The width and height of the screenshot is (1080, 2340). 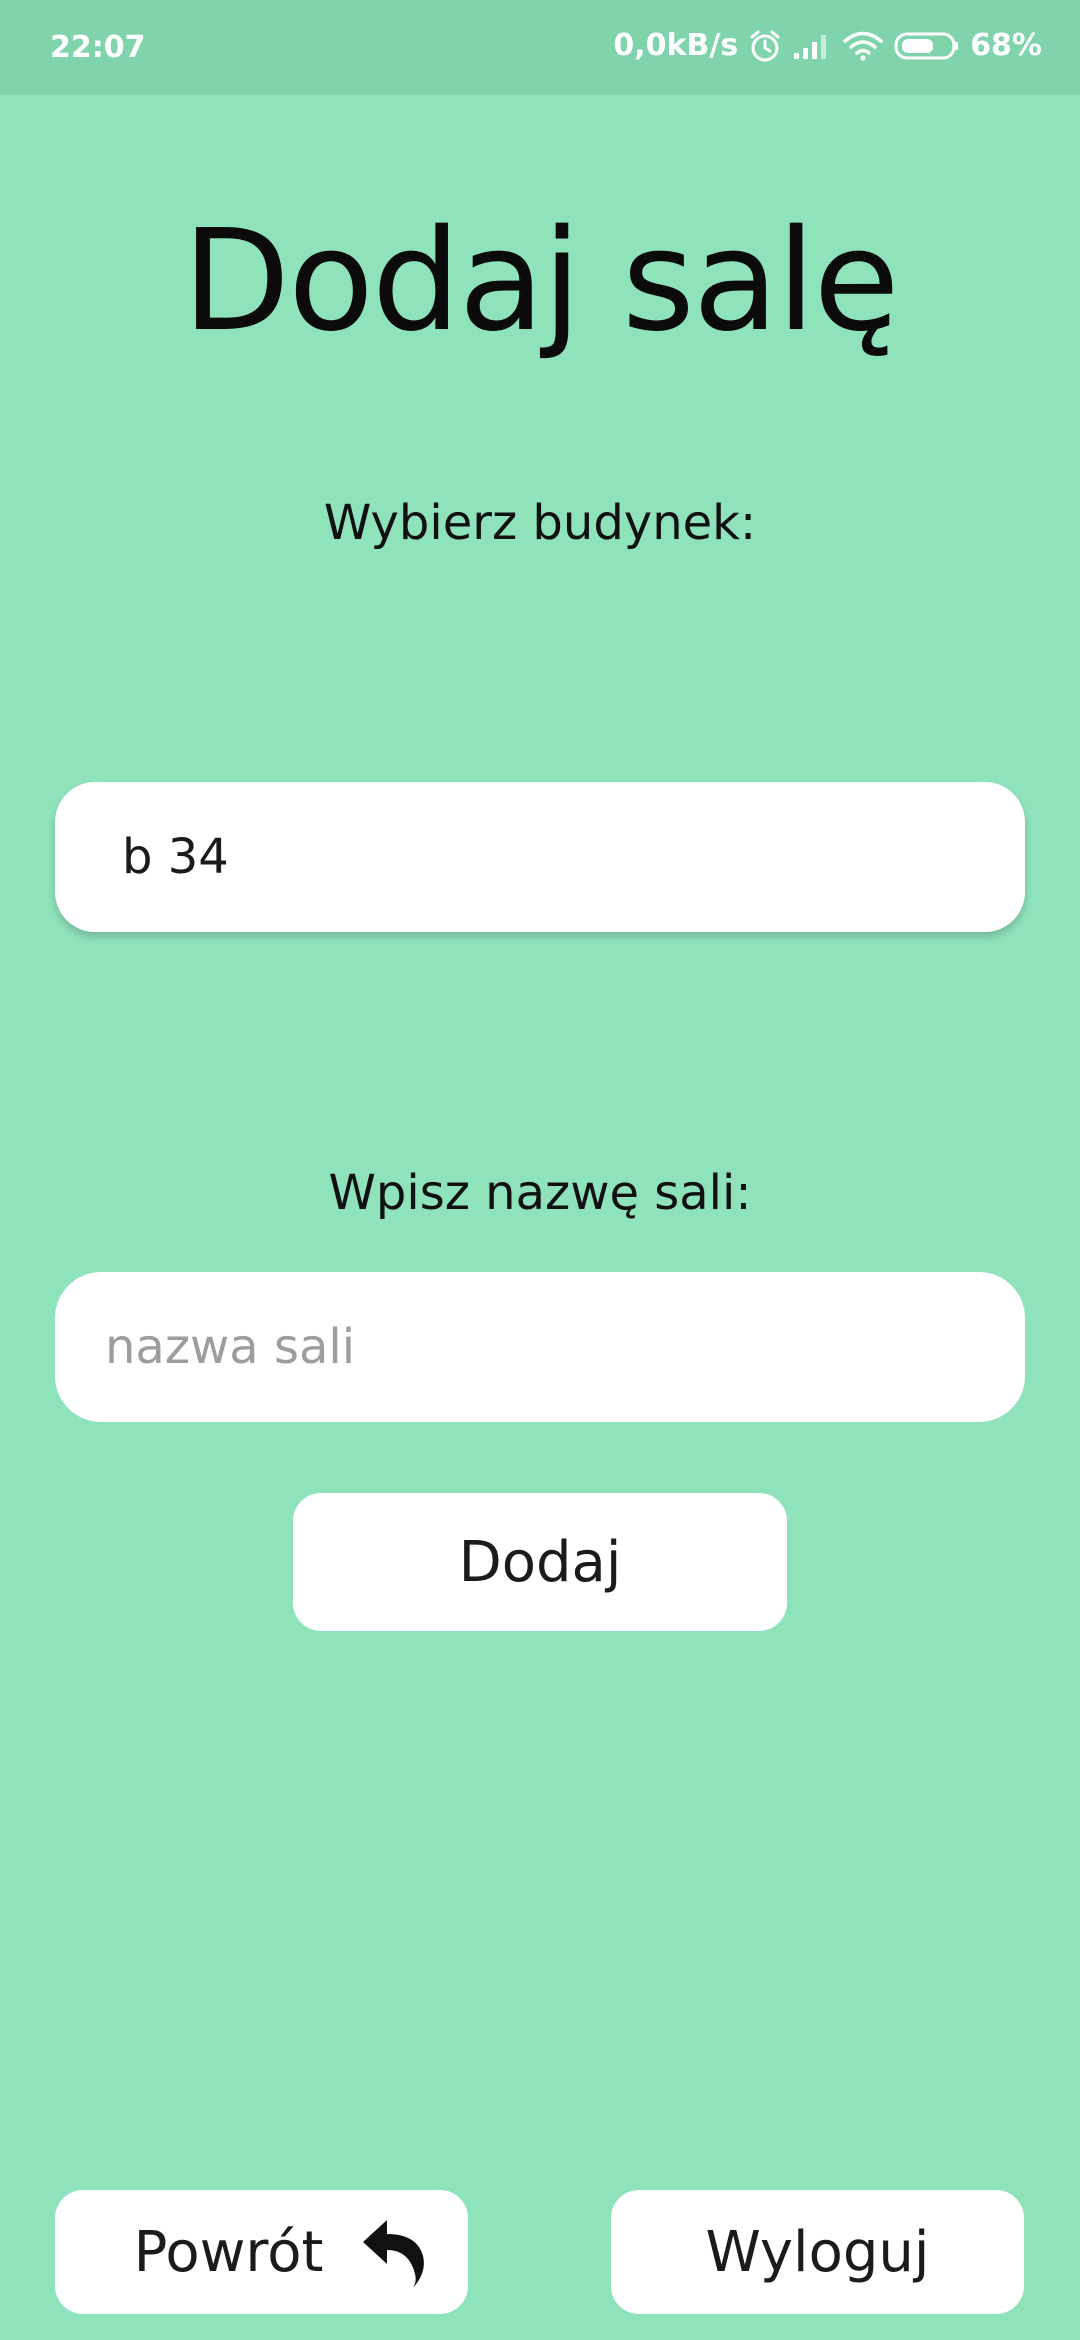 I want to click on undo-arrow-icon, so click(x=393, y=2252).